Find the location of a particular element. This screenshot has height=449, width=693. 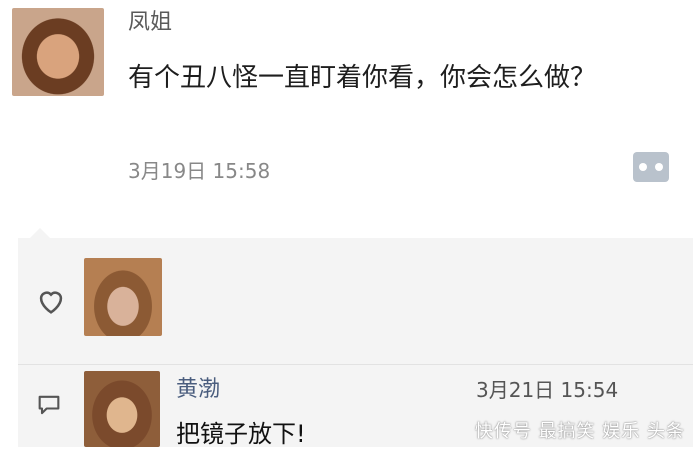

heart-icon is located at coordinates (51, 302).